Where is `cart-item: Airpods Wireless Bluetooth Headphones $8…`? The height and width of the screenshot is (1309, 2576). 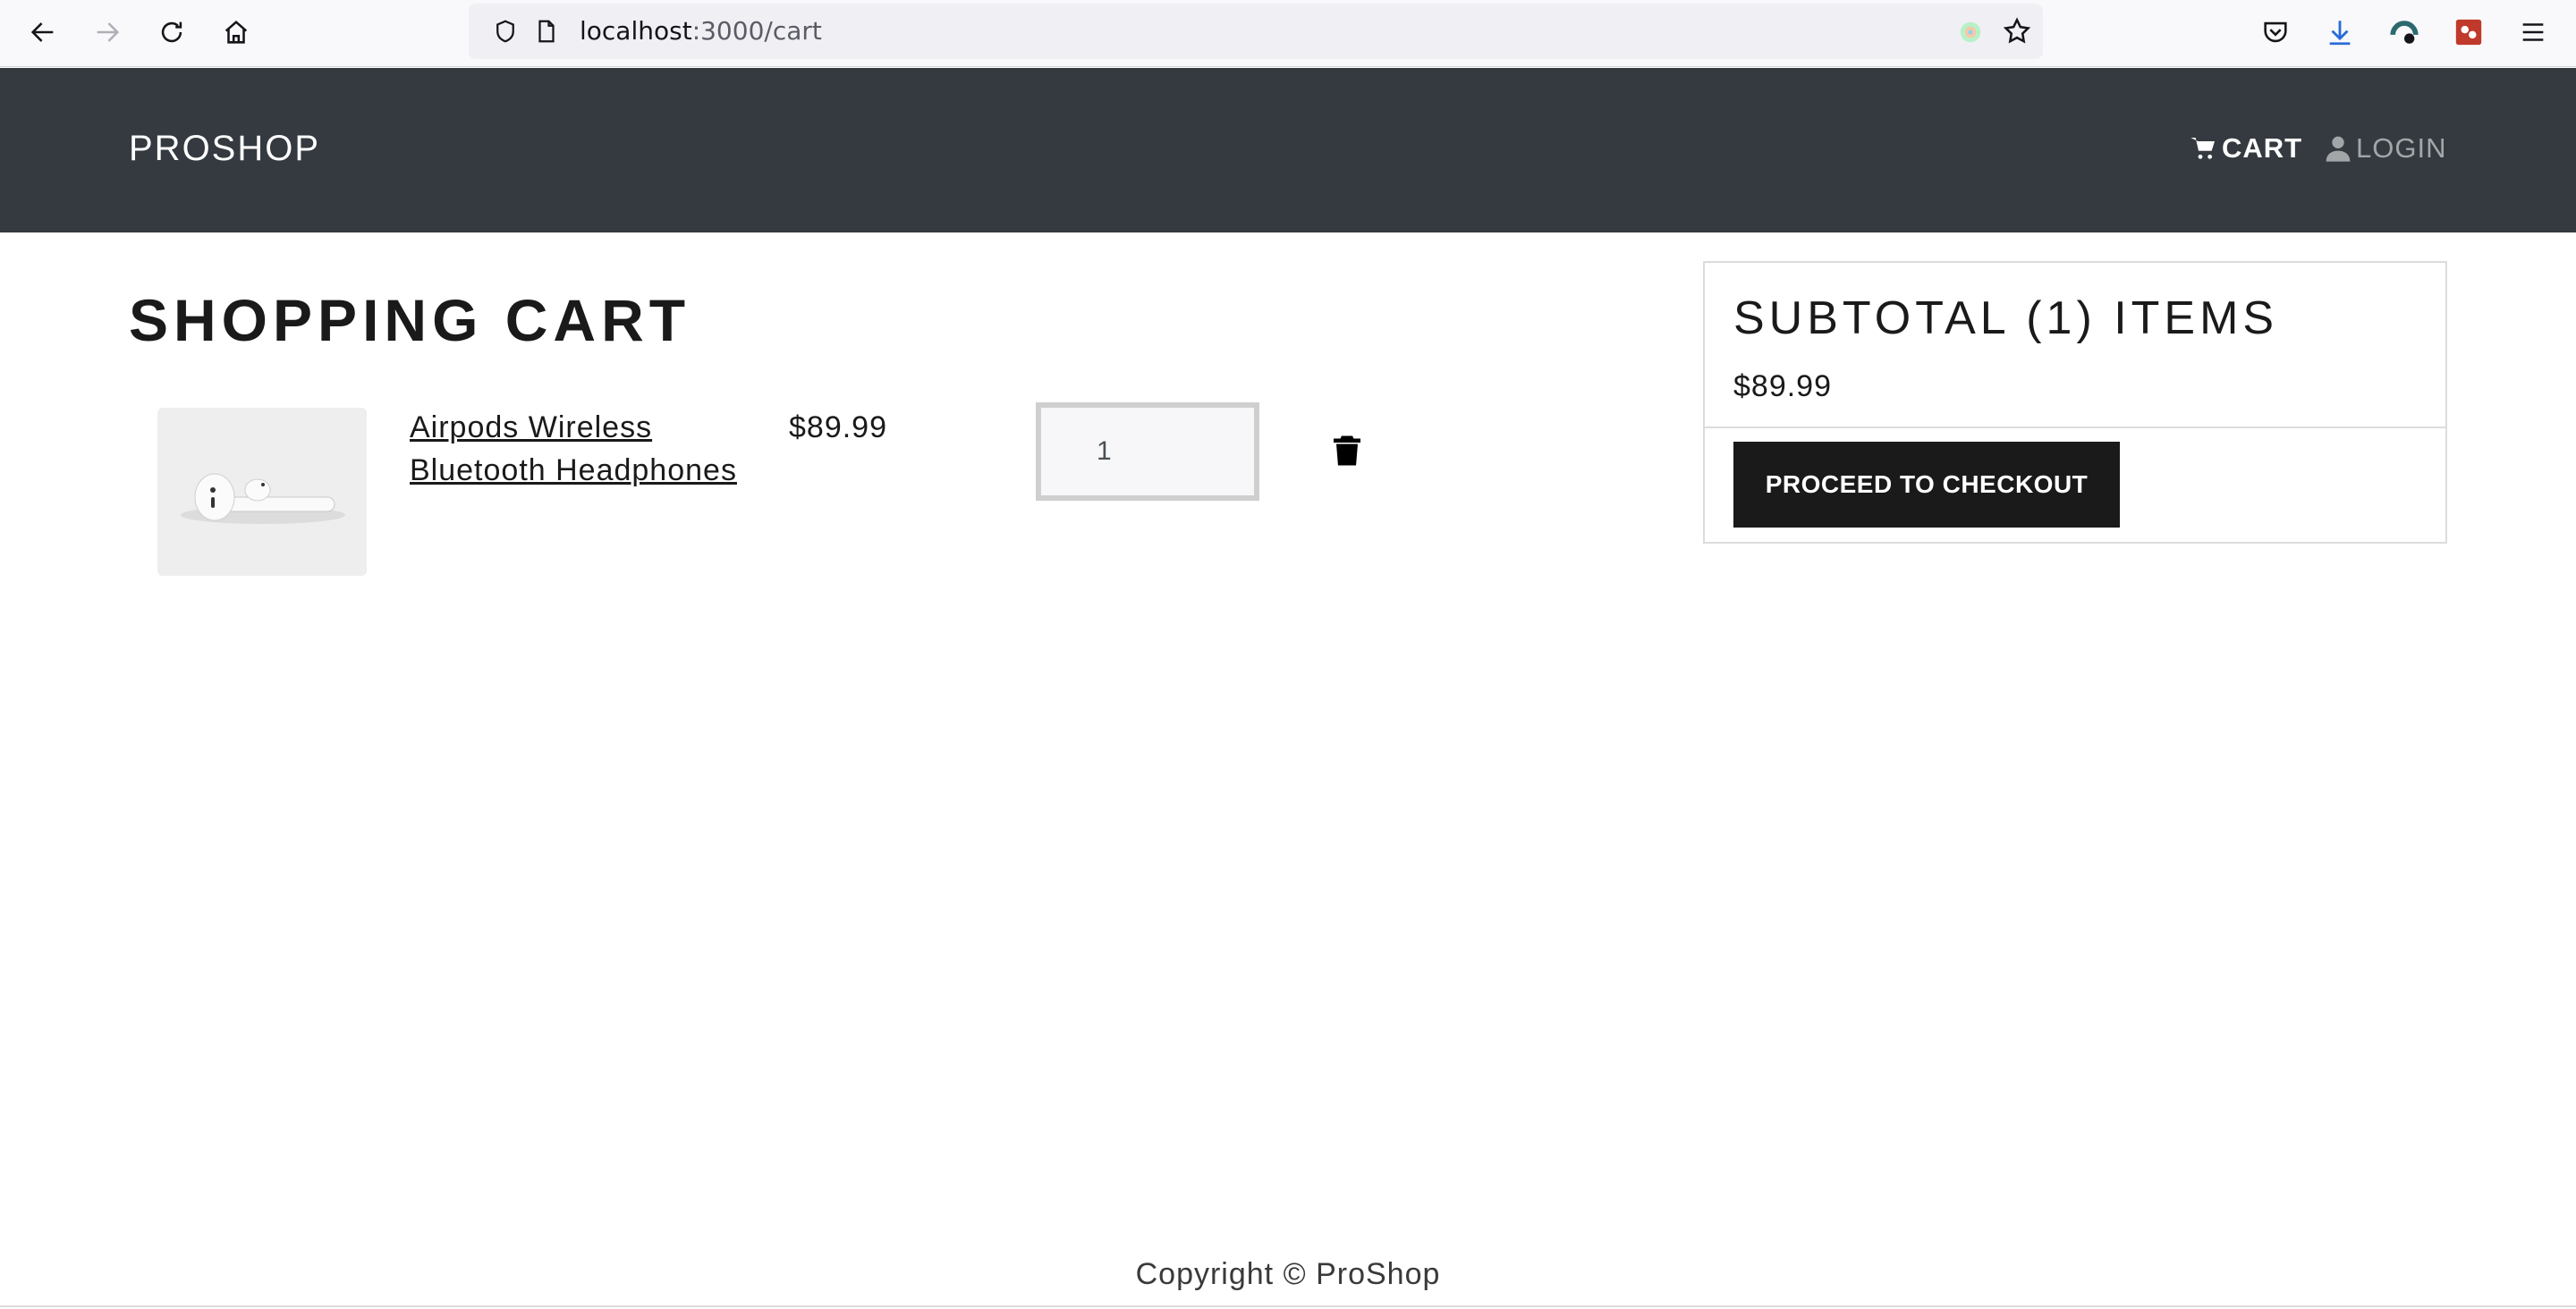
cart-item: Airpods Wireless Bluetooth Headphones $8… is located at coordinates (880, 491).